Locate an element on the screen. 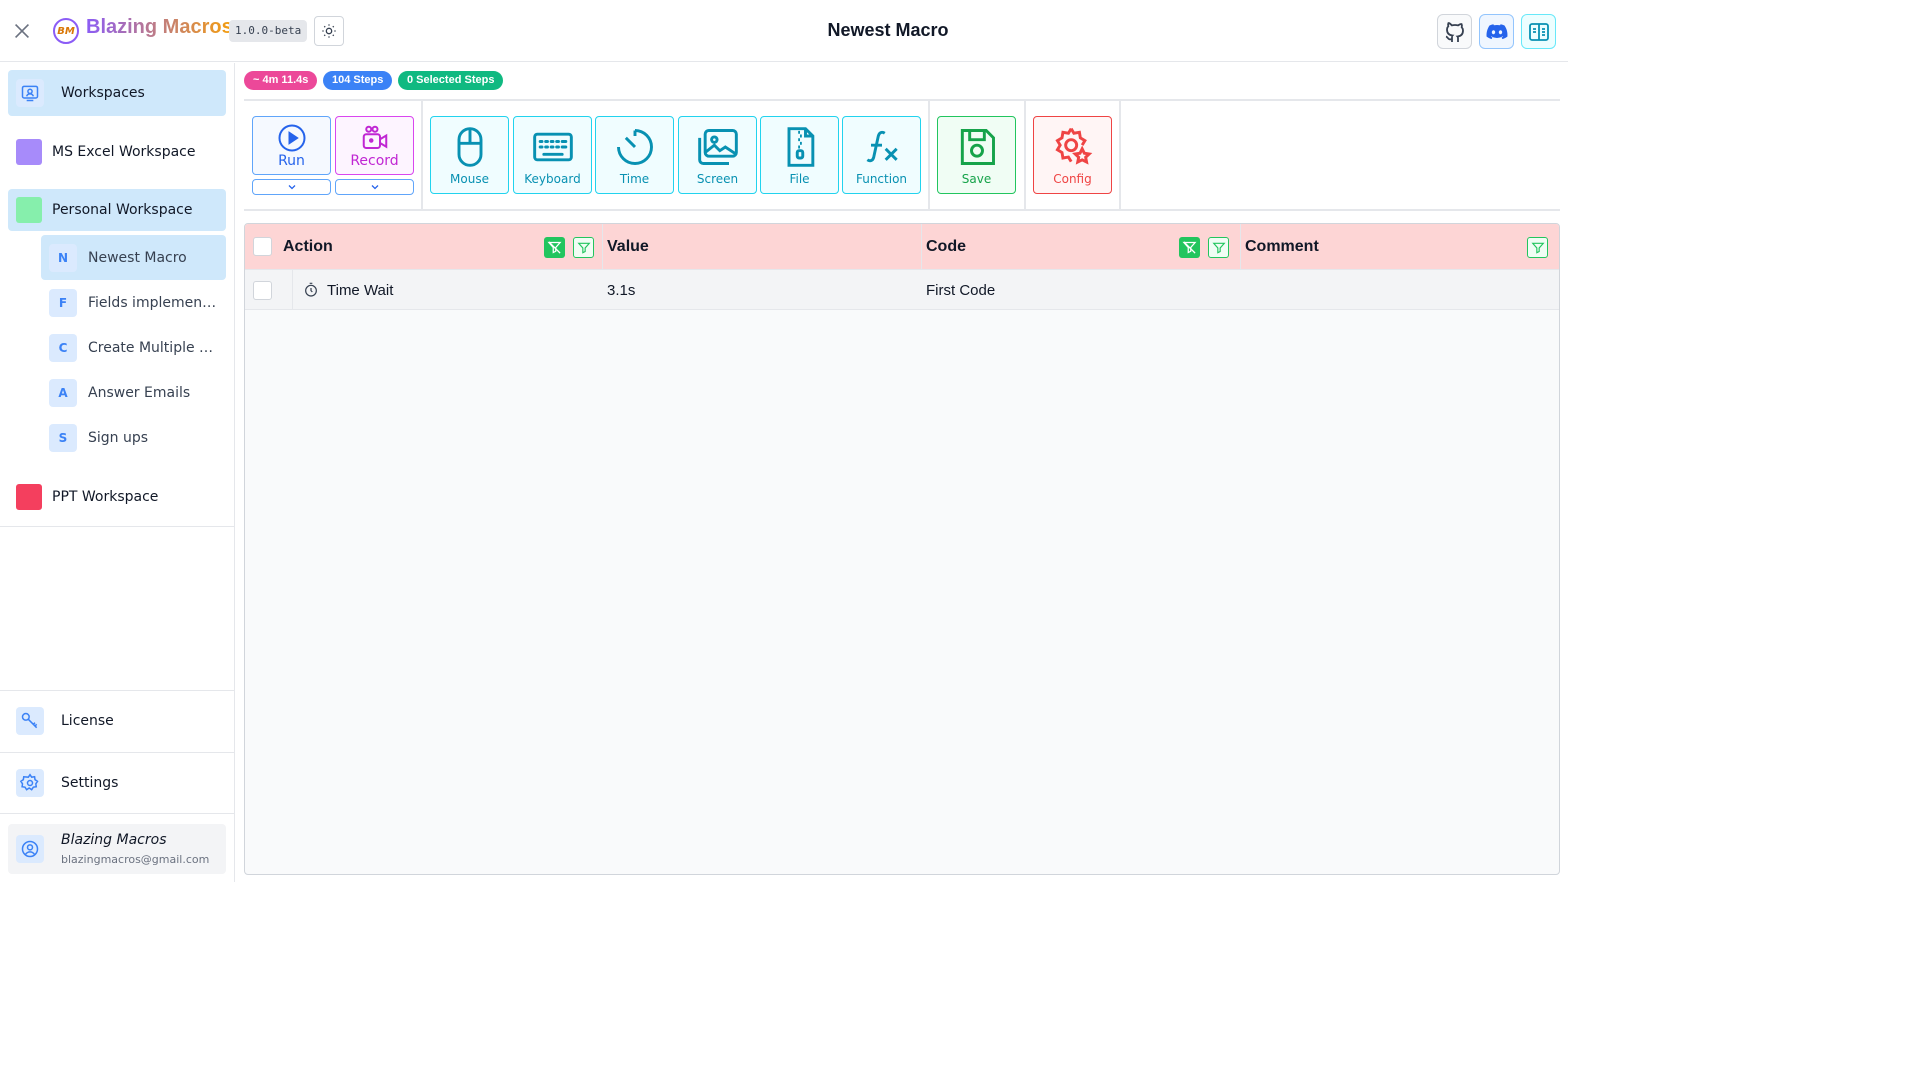  screen-label: Screen is located at coordinates (717, 178).